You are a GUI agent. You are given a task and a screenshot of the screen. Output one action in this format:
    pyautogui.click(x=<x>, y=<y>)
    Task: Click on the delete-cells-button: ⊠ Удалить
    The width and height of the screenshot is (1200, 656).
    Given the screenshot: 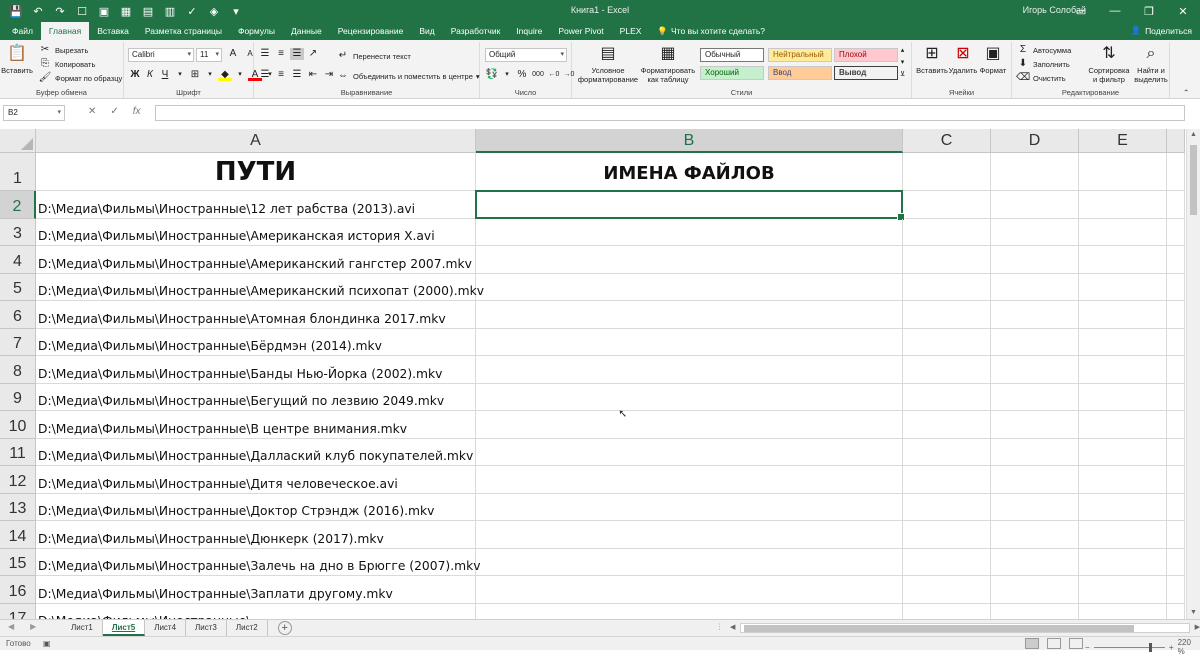 What is the action you would take?
    pyautogui.click(x=963, y=58)
    